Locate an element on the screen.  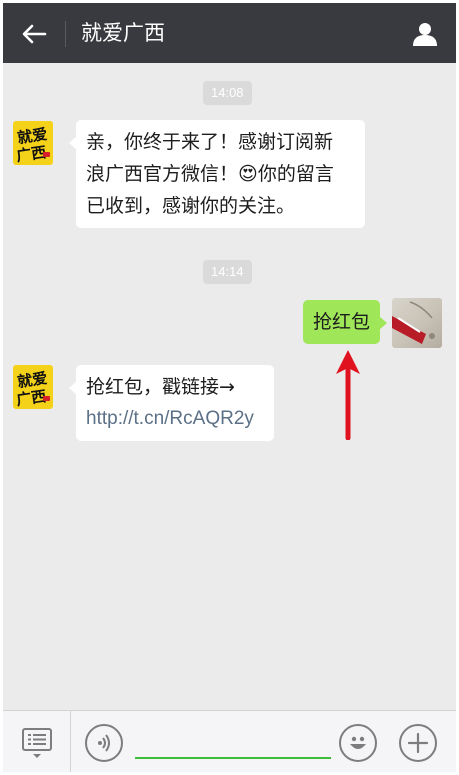
timestamp: 14:08 is located at coordinates (227, 93).